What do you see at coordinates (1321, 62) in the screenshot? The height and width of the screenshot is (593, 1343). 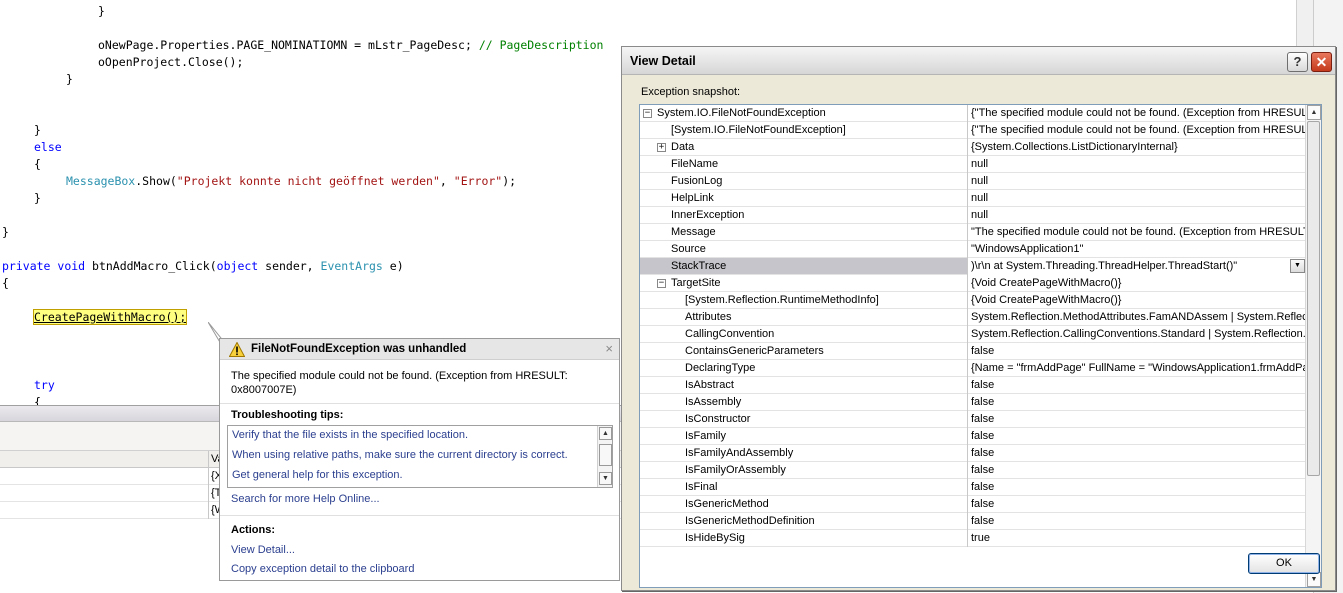 I see `close-button: ✕` at bounding box center [1321, 62].